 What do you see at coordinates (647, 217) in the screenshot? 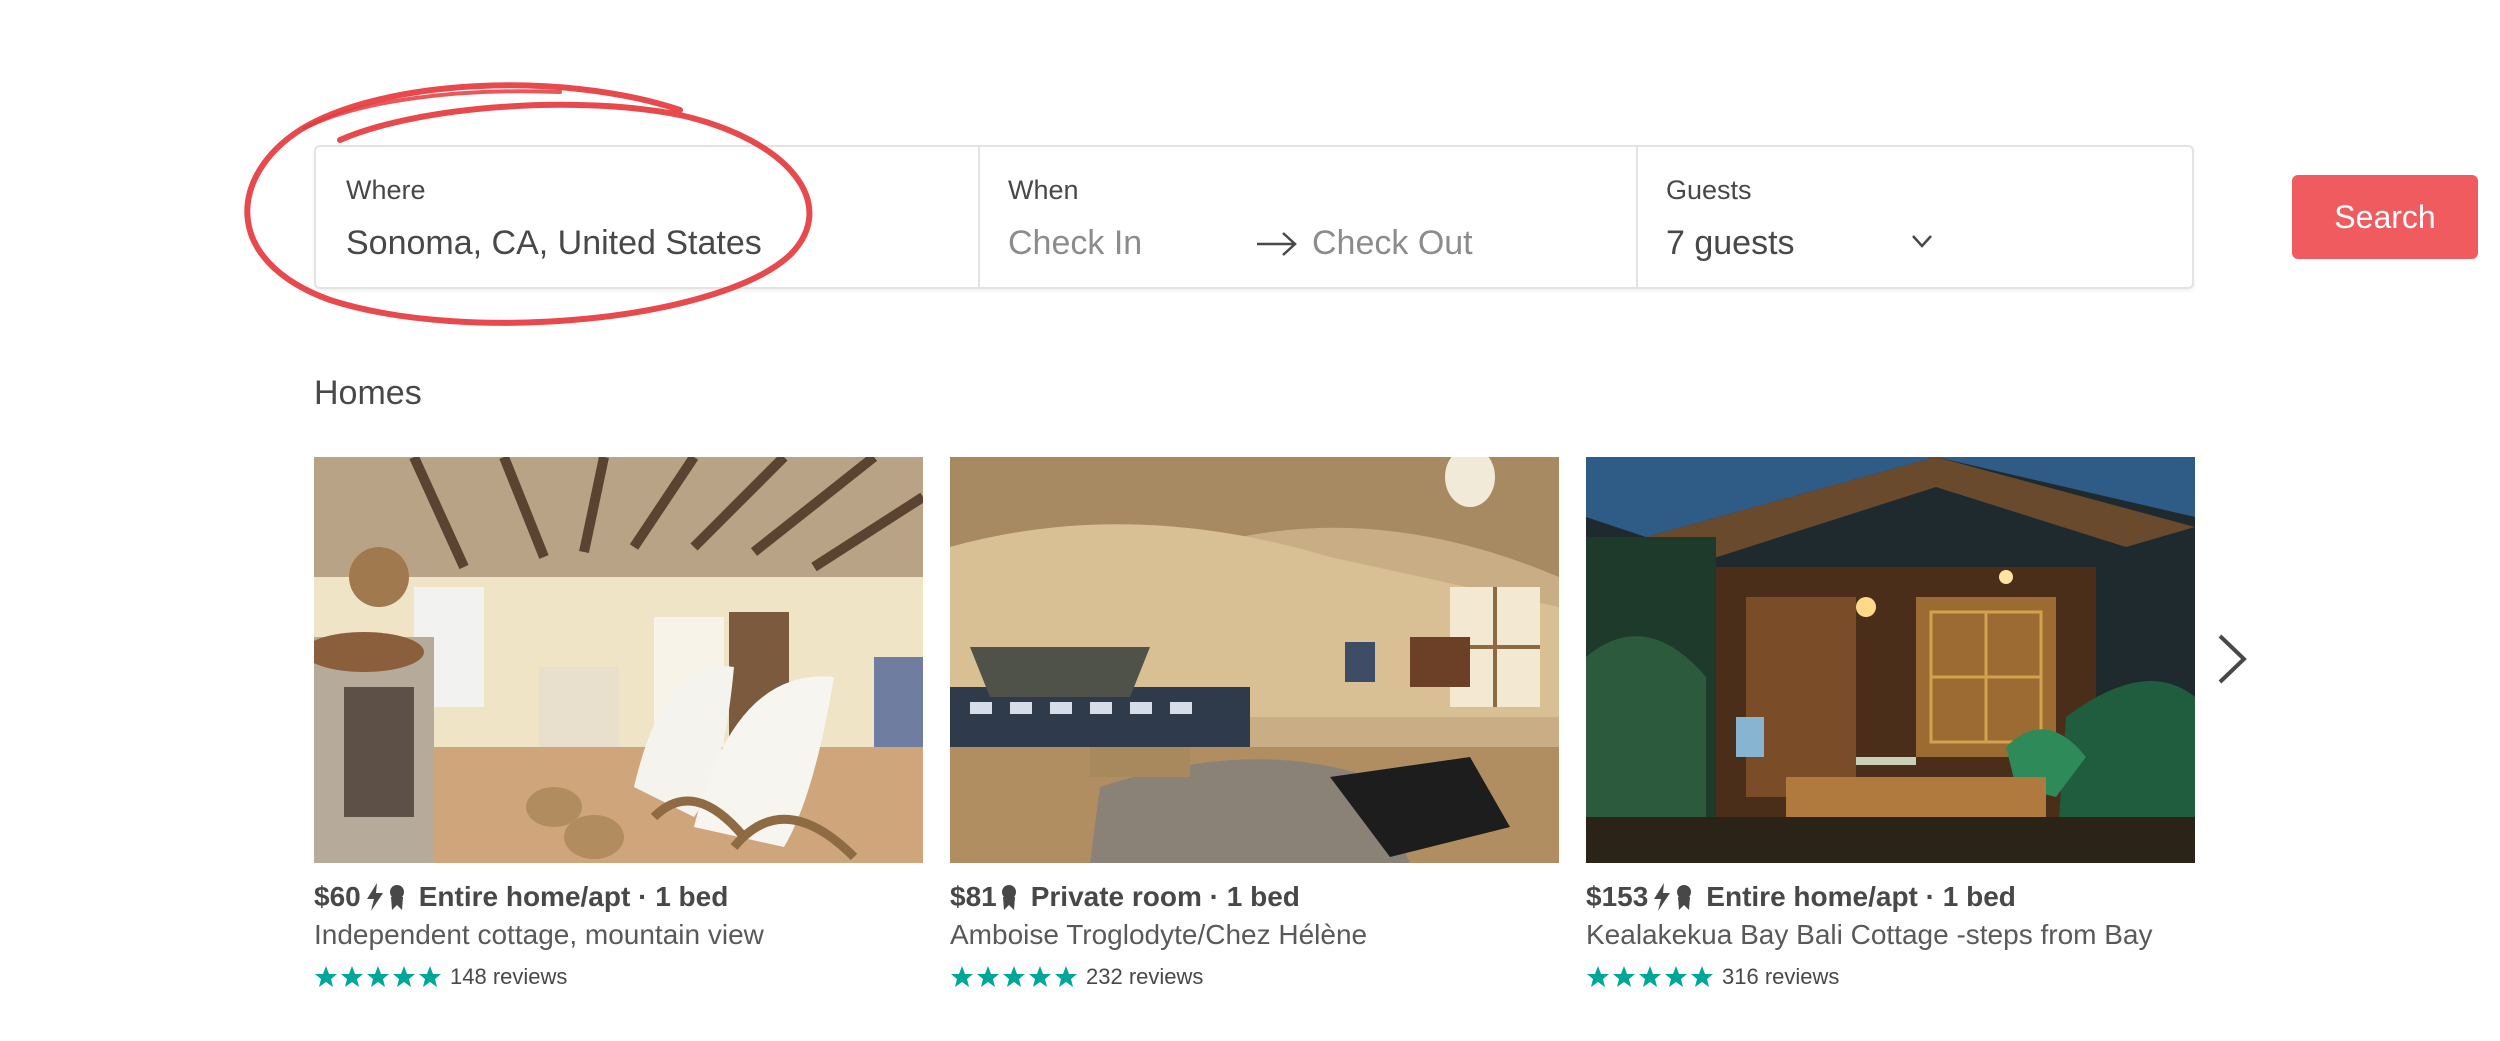
I see `where-field: Where Sonoma, CA, United States` at bounding box center [647, 217].